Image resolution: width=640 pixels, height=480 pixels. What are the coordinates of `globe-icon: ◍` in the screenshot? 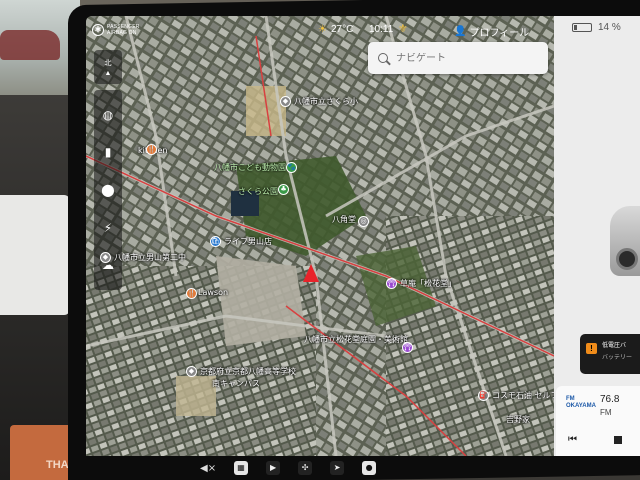 It's located at (108, 115).